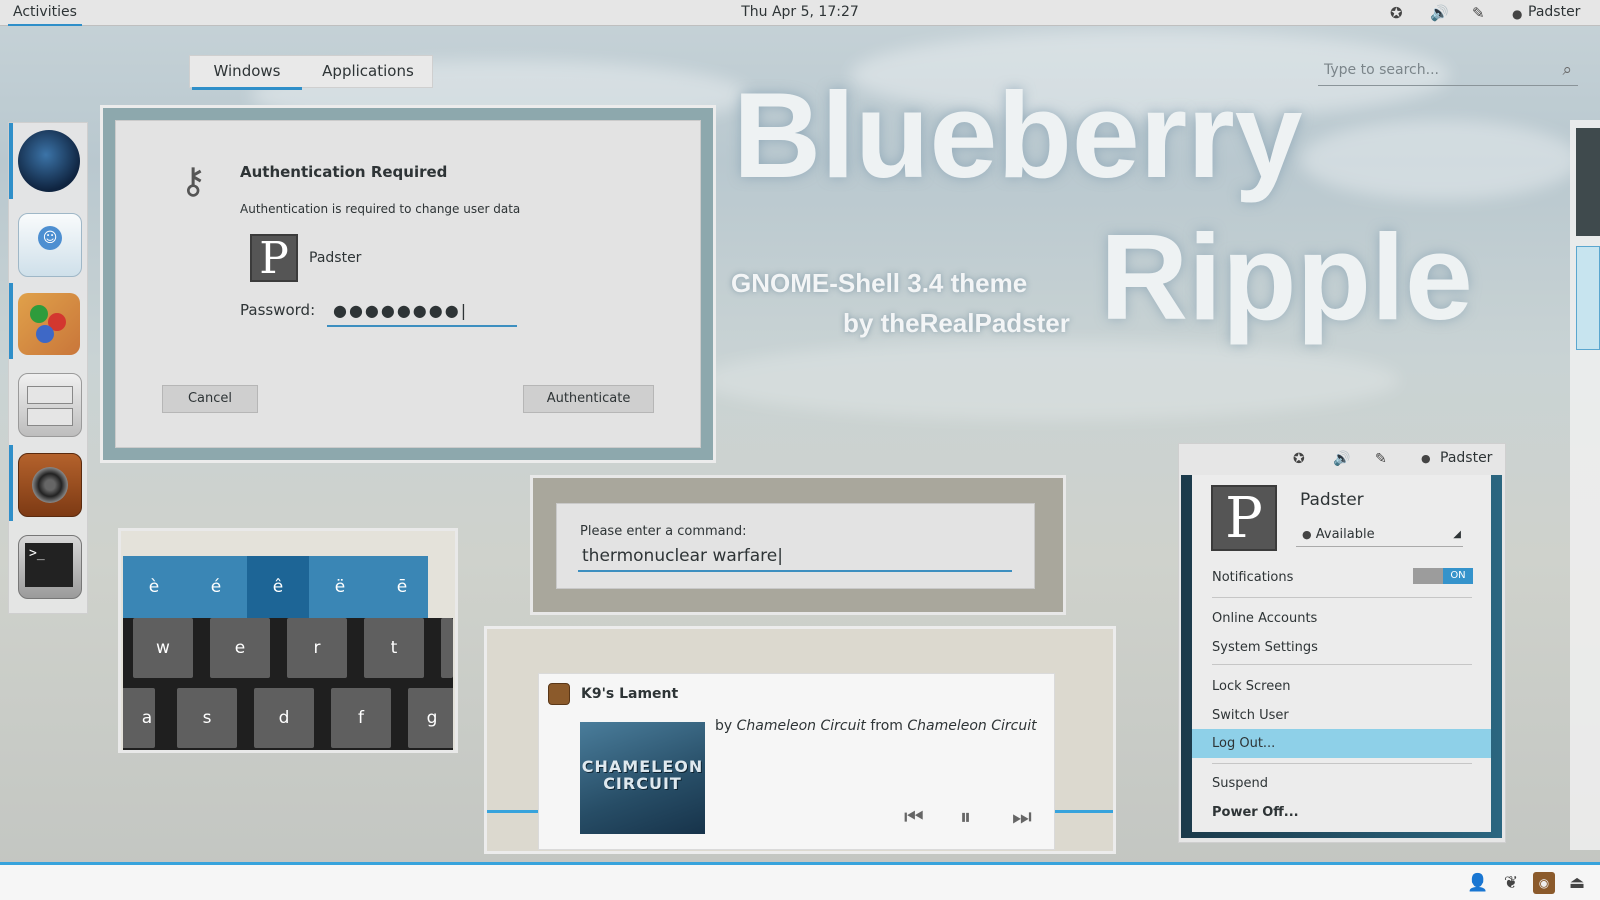  Describe the element at coordinates (317, 648) in the screenshot. I see `key: r` at that location.